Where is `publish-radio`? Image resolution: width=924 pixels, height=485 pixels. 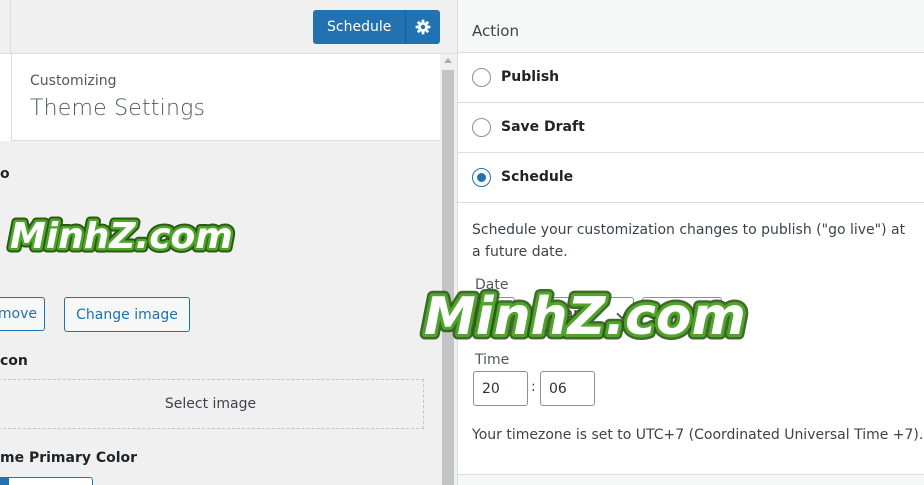
publish-radio is located at coordinates (481, 77).